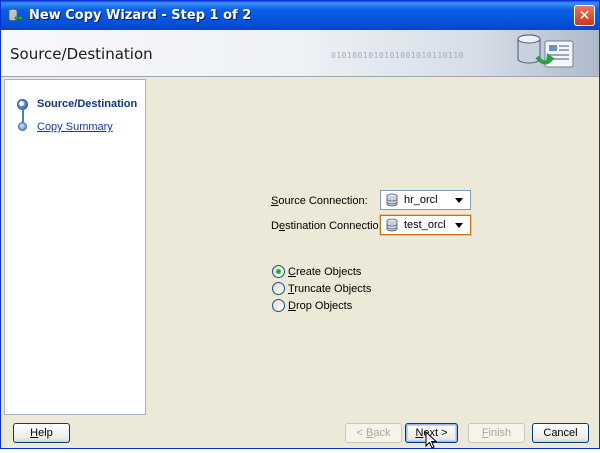 This screenshot has height=453, width=600. Describe the element at coordinates (278, 271) in the screenshot. I see `create-objects-radio` at that location.